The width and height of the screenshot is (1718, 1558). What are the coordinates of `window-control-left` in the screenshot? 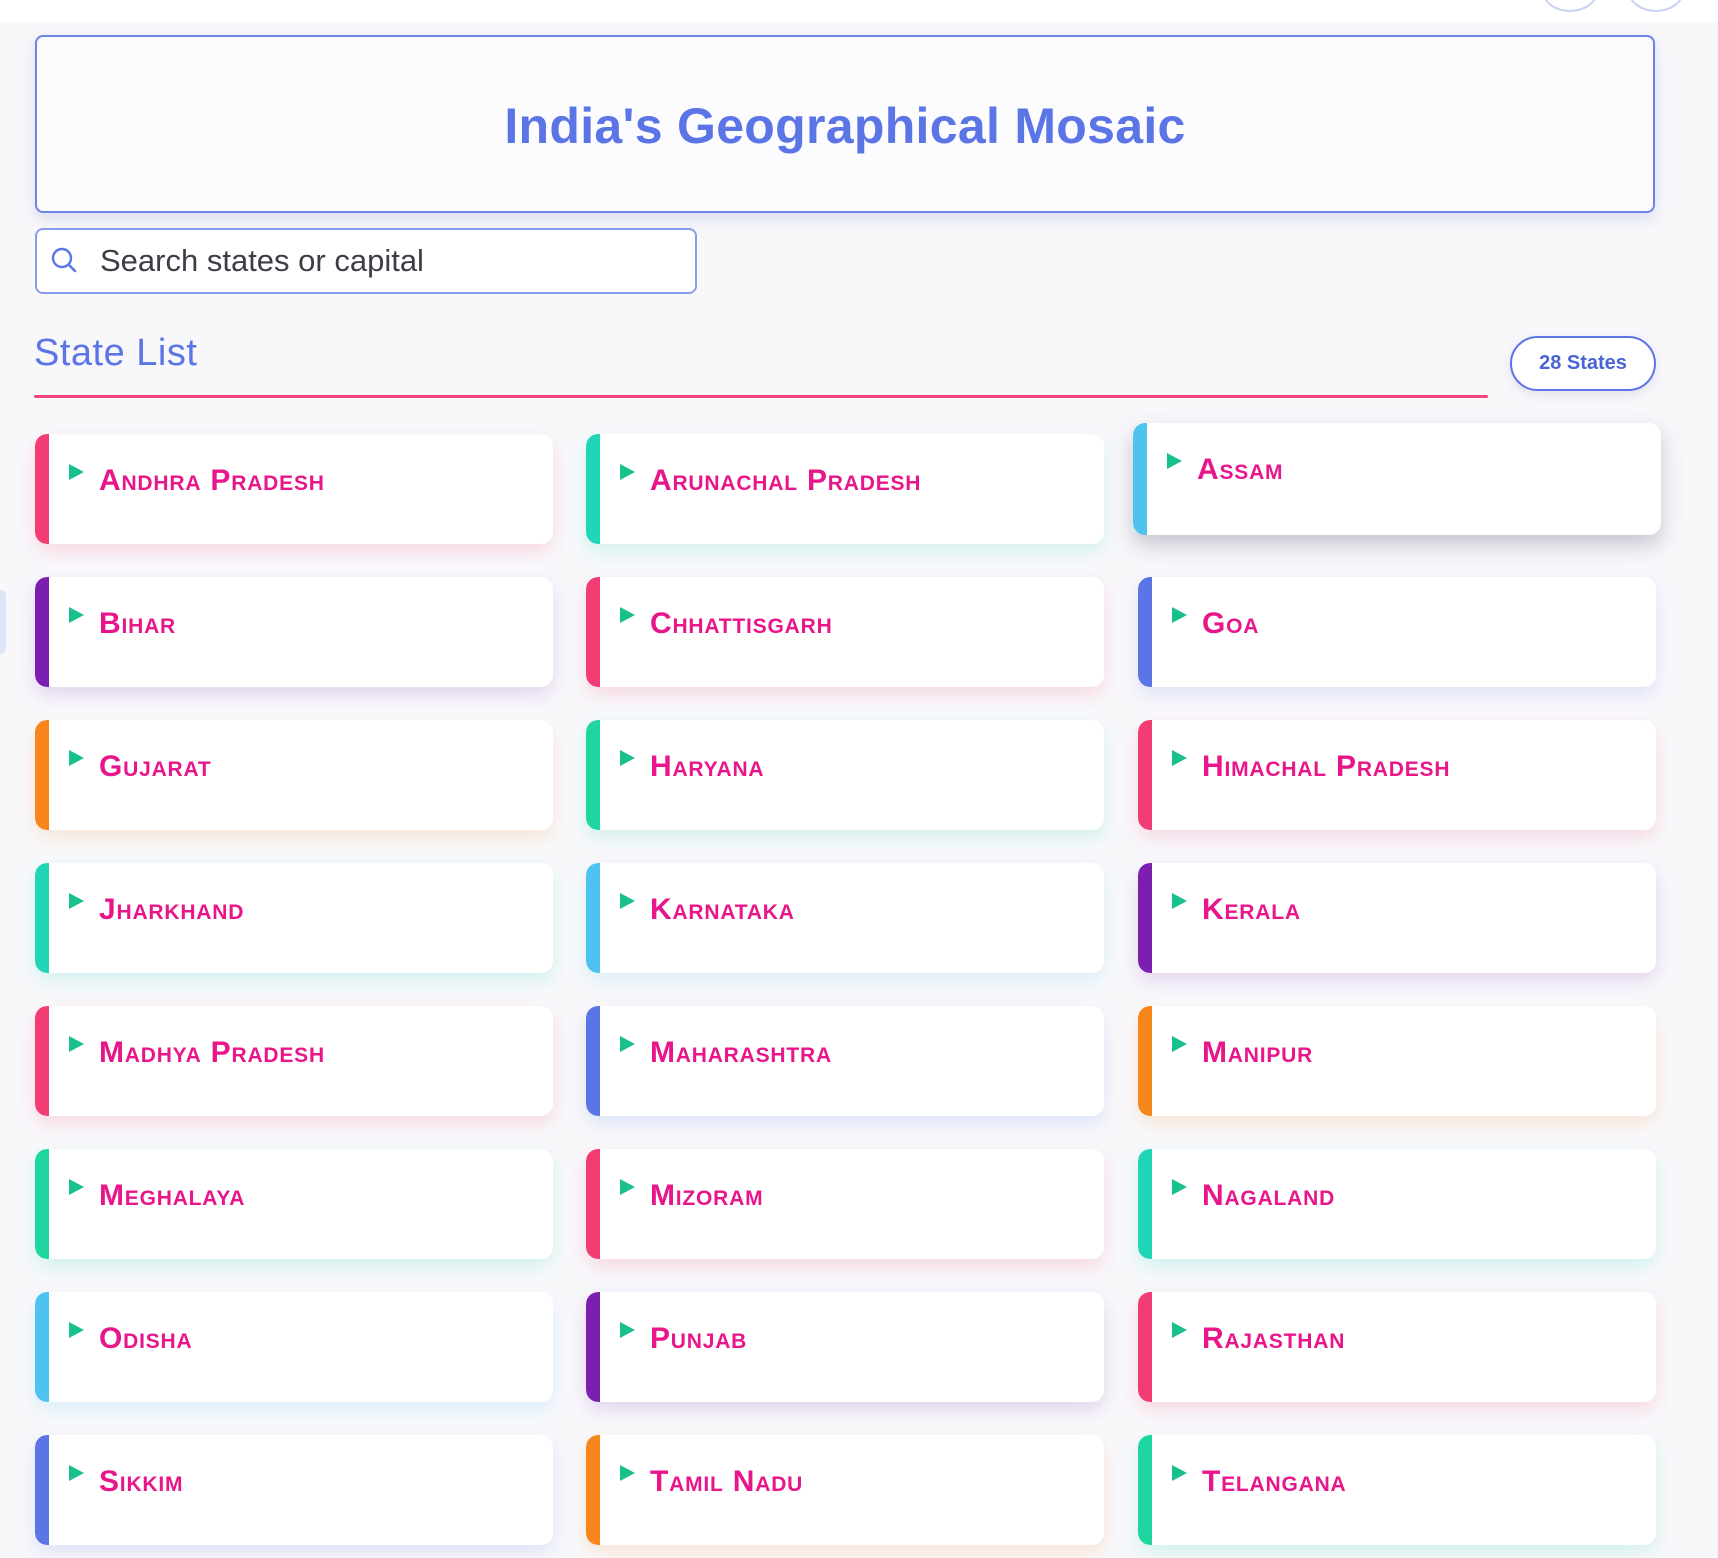 It's located at (1570, 6).